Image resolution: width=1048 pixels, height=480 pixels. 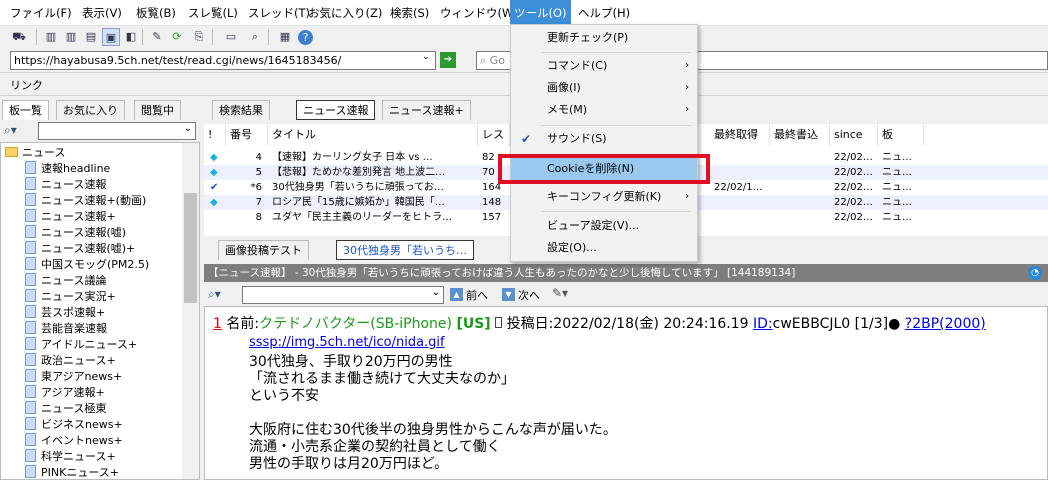 I want to click on bookmark-icon: ▦, so click(x=285, y=37).